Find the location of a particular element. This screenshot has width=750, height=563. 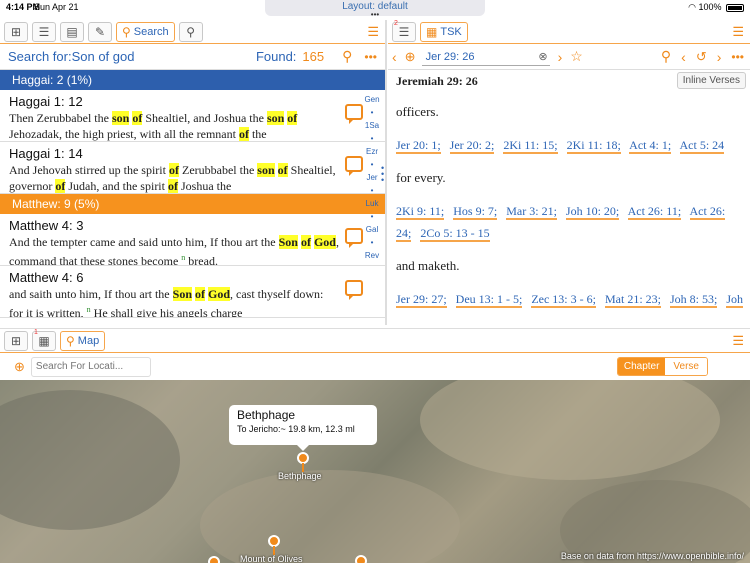

map-popup: Bethphage To Jericho:~ 19.8 km, 12.3 ml is located at coordinates (303, 425).